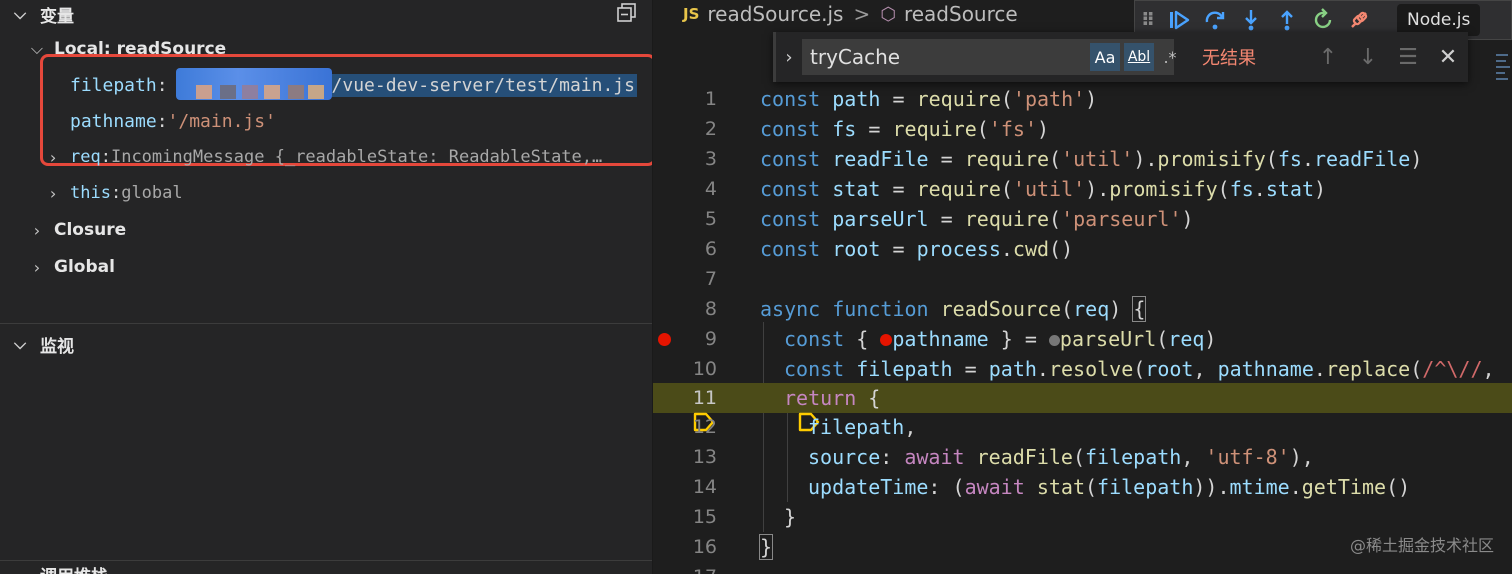 This screenshot has width=1512, height=574. Describe the element at coordinates (710, 249) in the screenshot. I see `line-number: 6` at that location.